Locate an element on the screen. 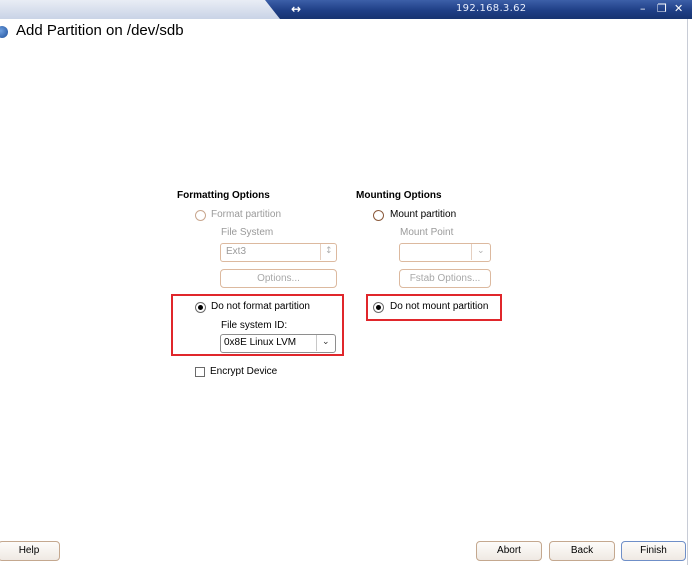 This screenshot has width=692, height=565. minimize-icon: – is located at coordinates (643, 9).